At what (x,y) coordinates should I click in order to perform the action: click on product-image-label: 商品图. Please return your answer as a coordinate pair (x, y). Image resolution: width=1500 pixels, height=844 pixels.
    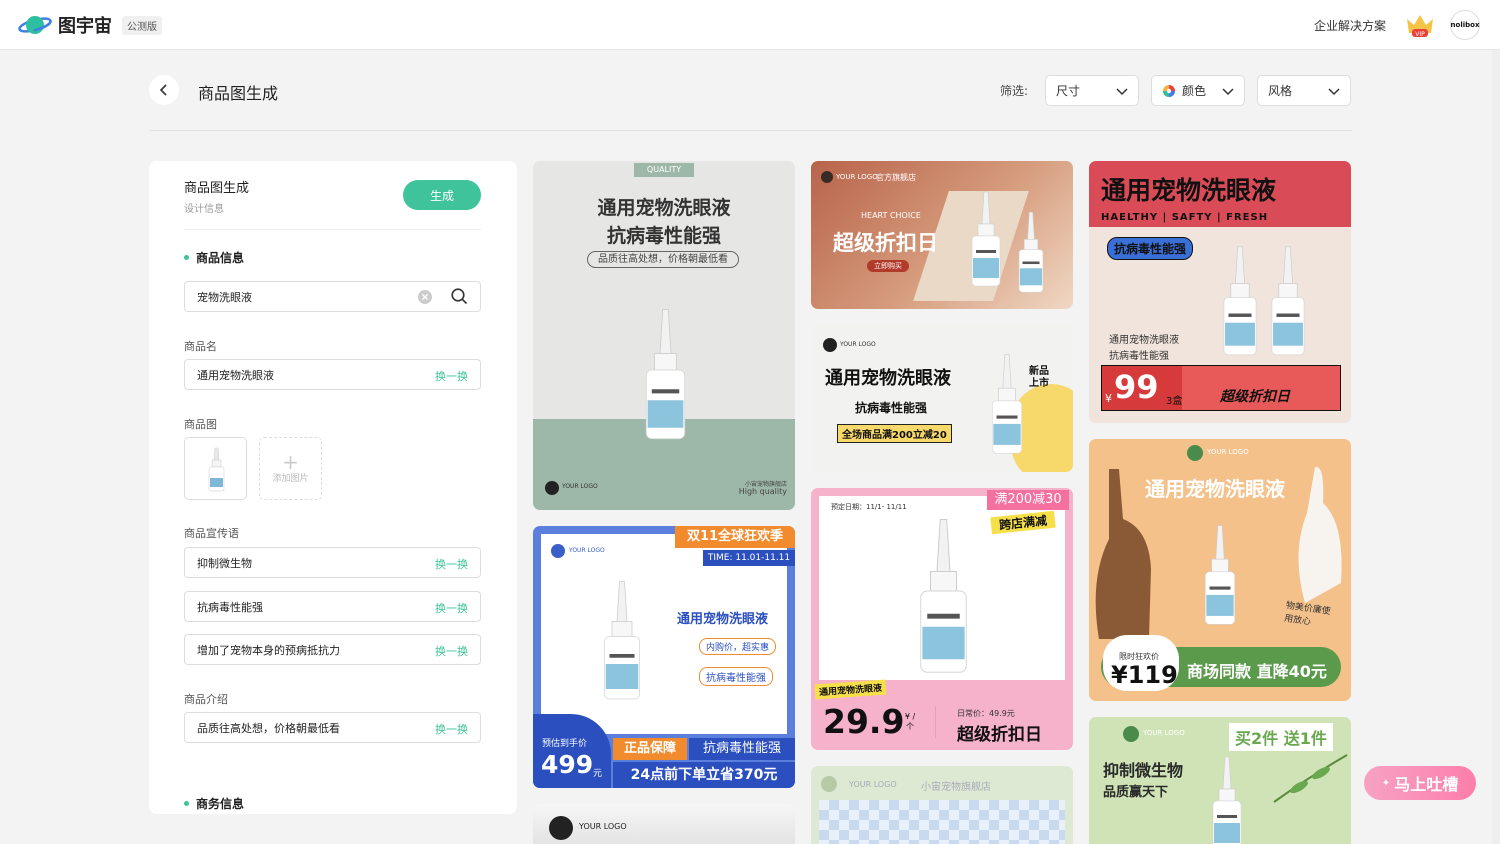
    Looking at the image, I should click on (200, 424).